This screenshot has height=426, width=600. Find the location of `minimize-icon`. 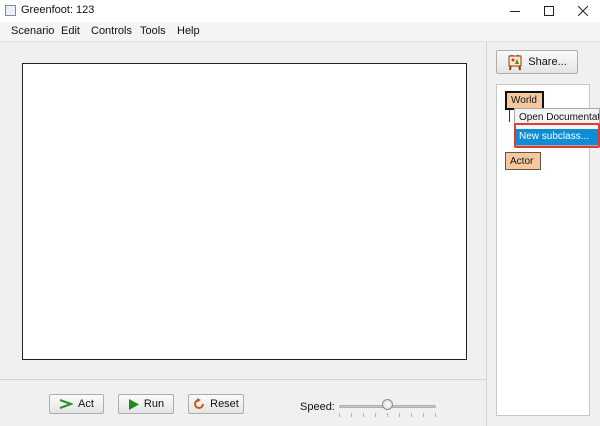

minimize-icon is located at coordinates (515, 11).